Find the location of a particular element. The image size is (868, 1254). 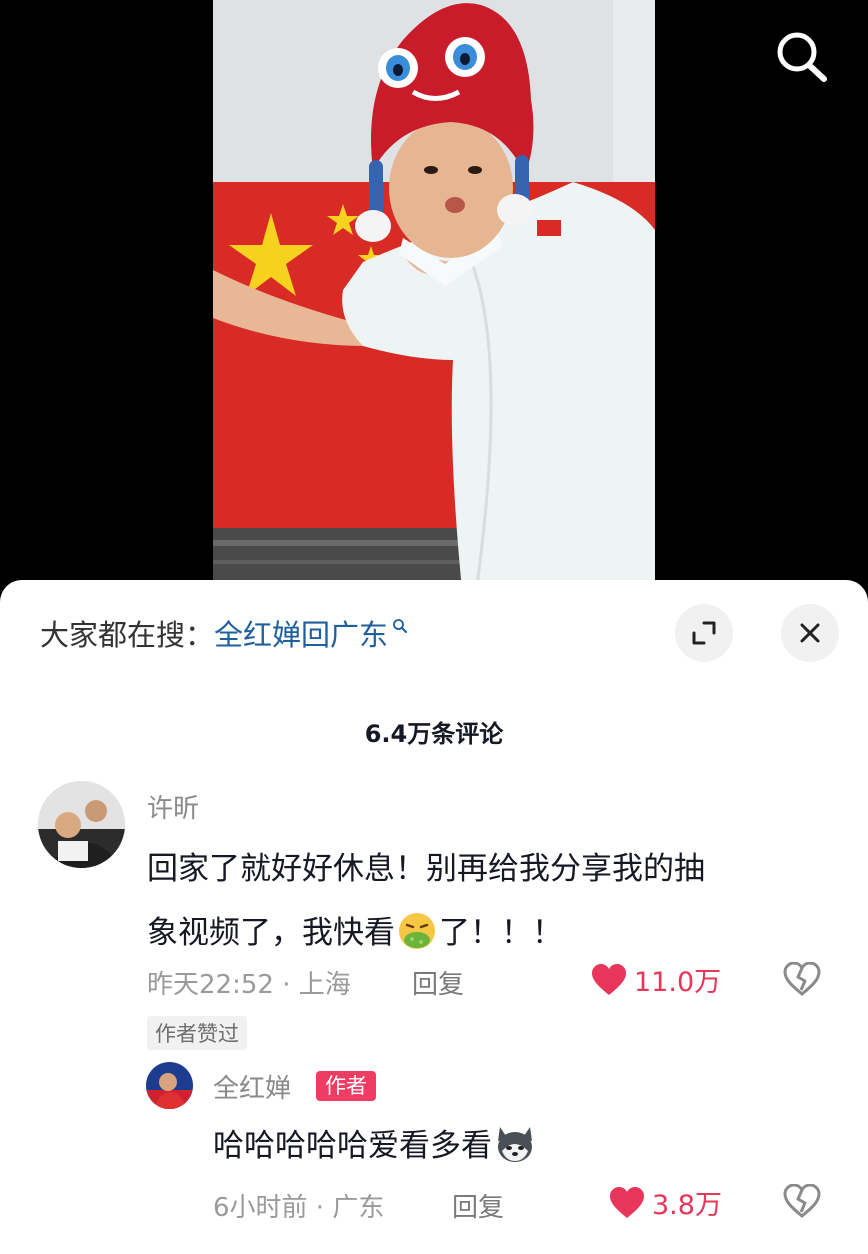

expand-button is located at coordinates (704, 633).